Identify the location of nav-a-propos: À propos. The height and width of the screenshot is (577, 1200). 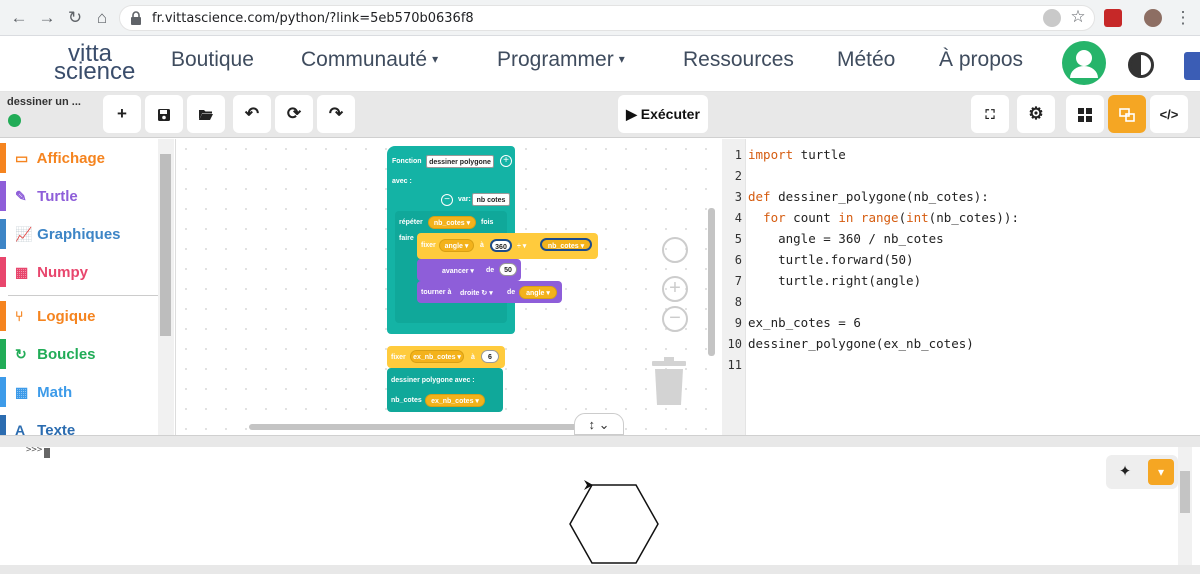
(981, 60).